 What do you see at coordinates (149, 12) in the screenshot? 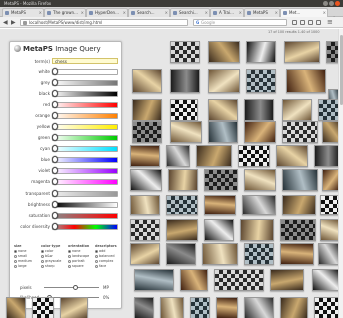
I see `tab-3: Search... ×` at bounding box center [149, 12].